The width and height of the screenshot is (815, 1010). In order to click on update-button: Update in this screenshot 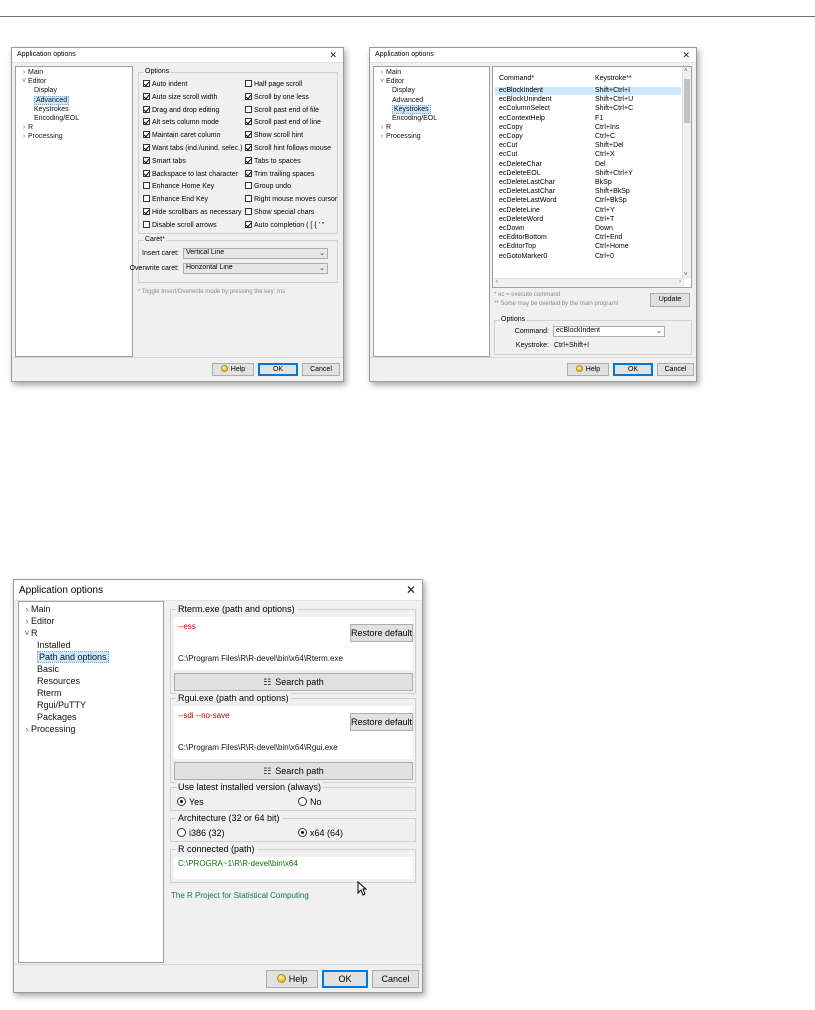, I will do `click(670, 300)`.